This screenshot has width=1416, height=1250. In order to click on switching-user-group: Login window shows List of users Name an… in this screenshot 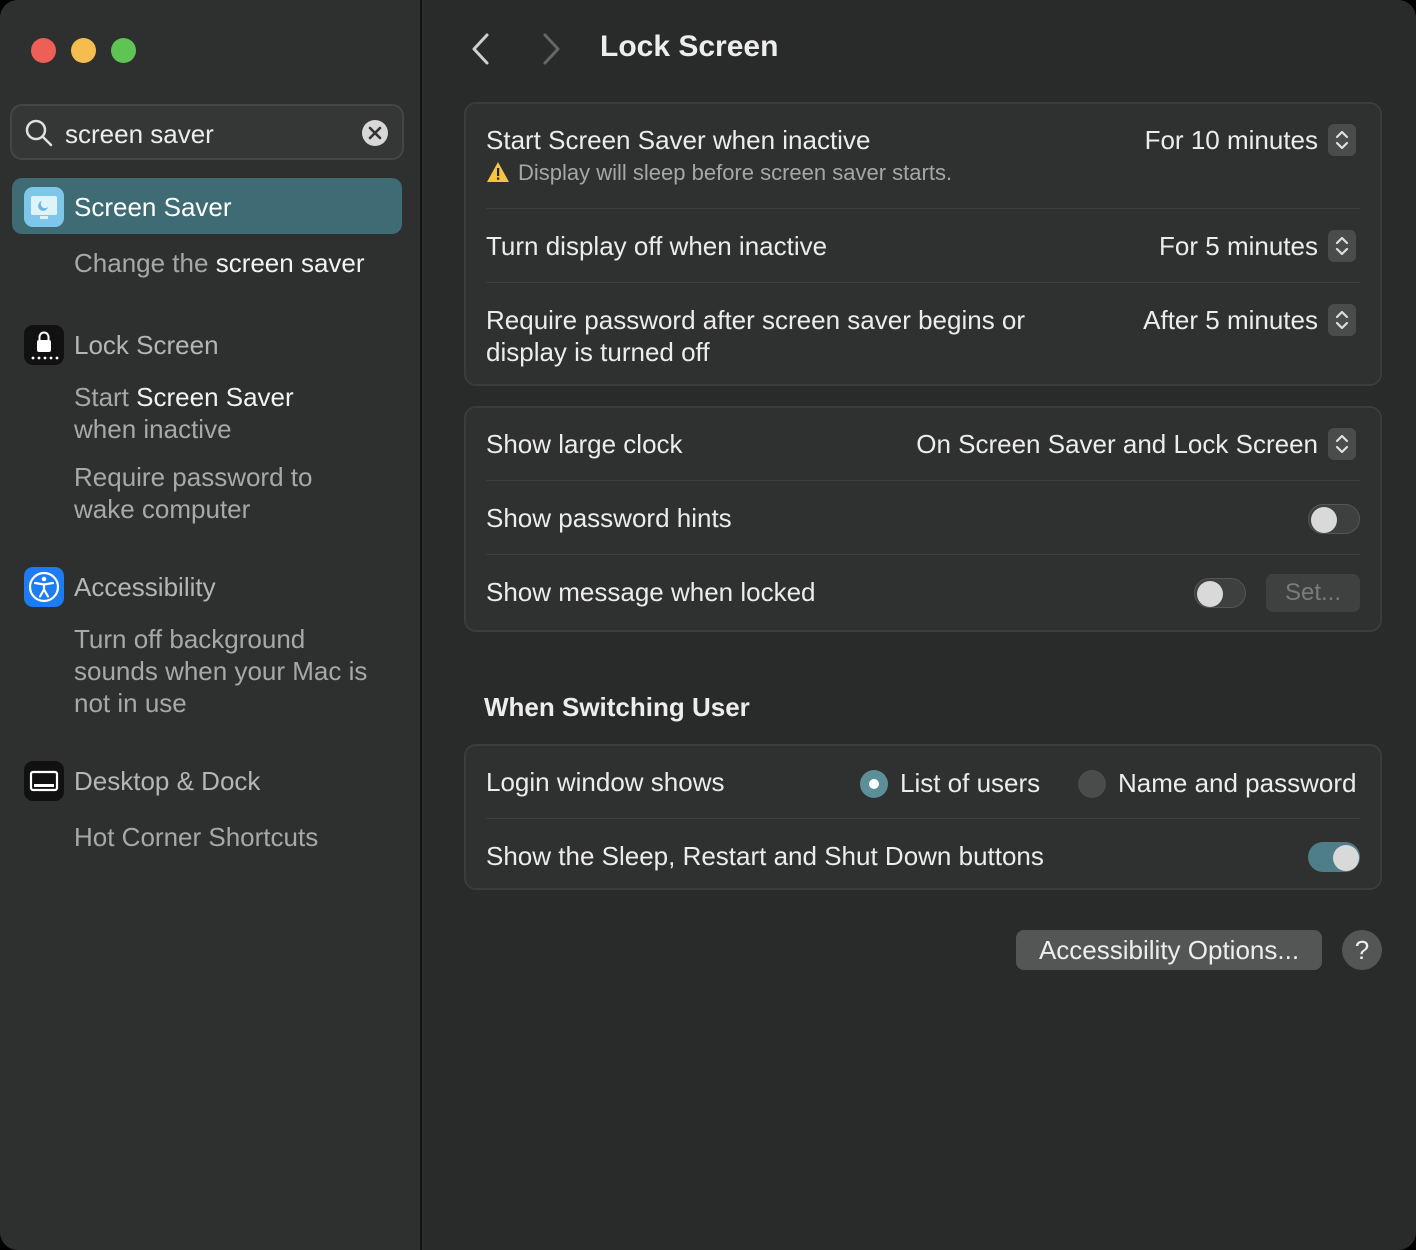, I will do `click(923, 817)`.